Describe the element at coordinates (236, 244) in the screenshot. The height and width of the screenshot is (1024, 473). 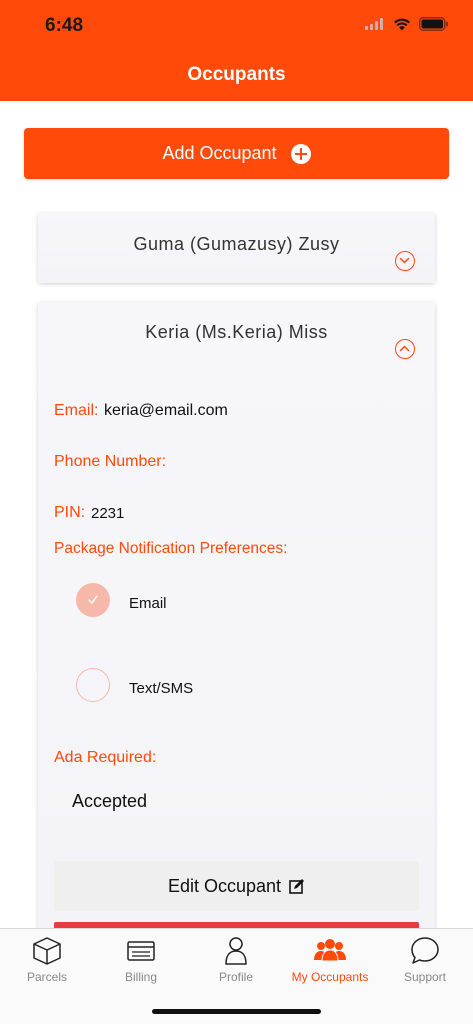
I see `occupant-name: Guma (Gumazusy) Zusy` at that location.